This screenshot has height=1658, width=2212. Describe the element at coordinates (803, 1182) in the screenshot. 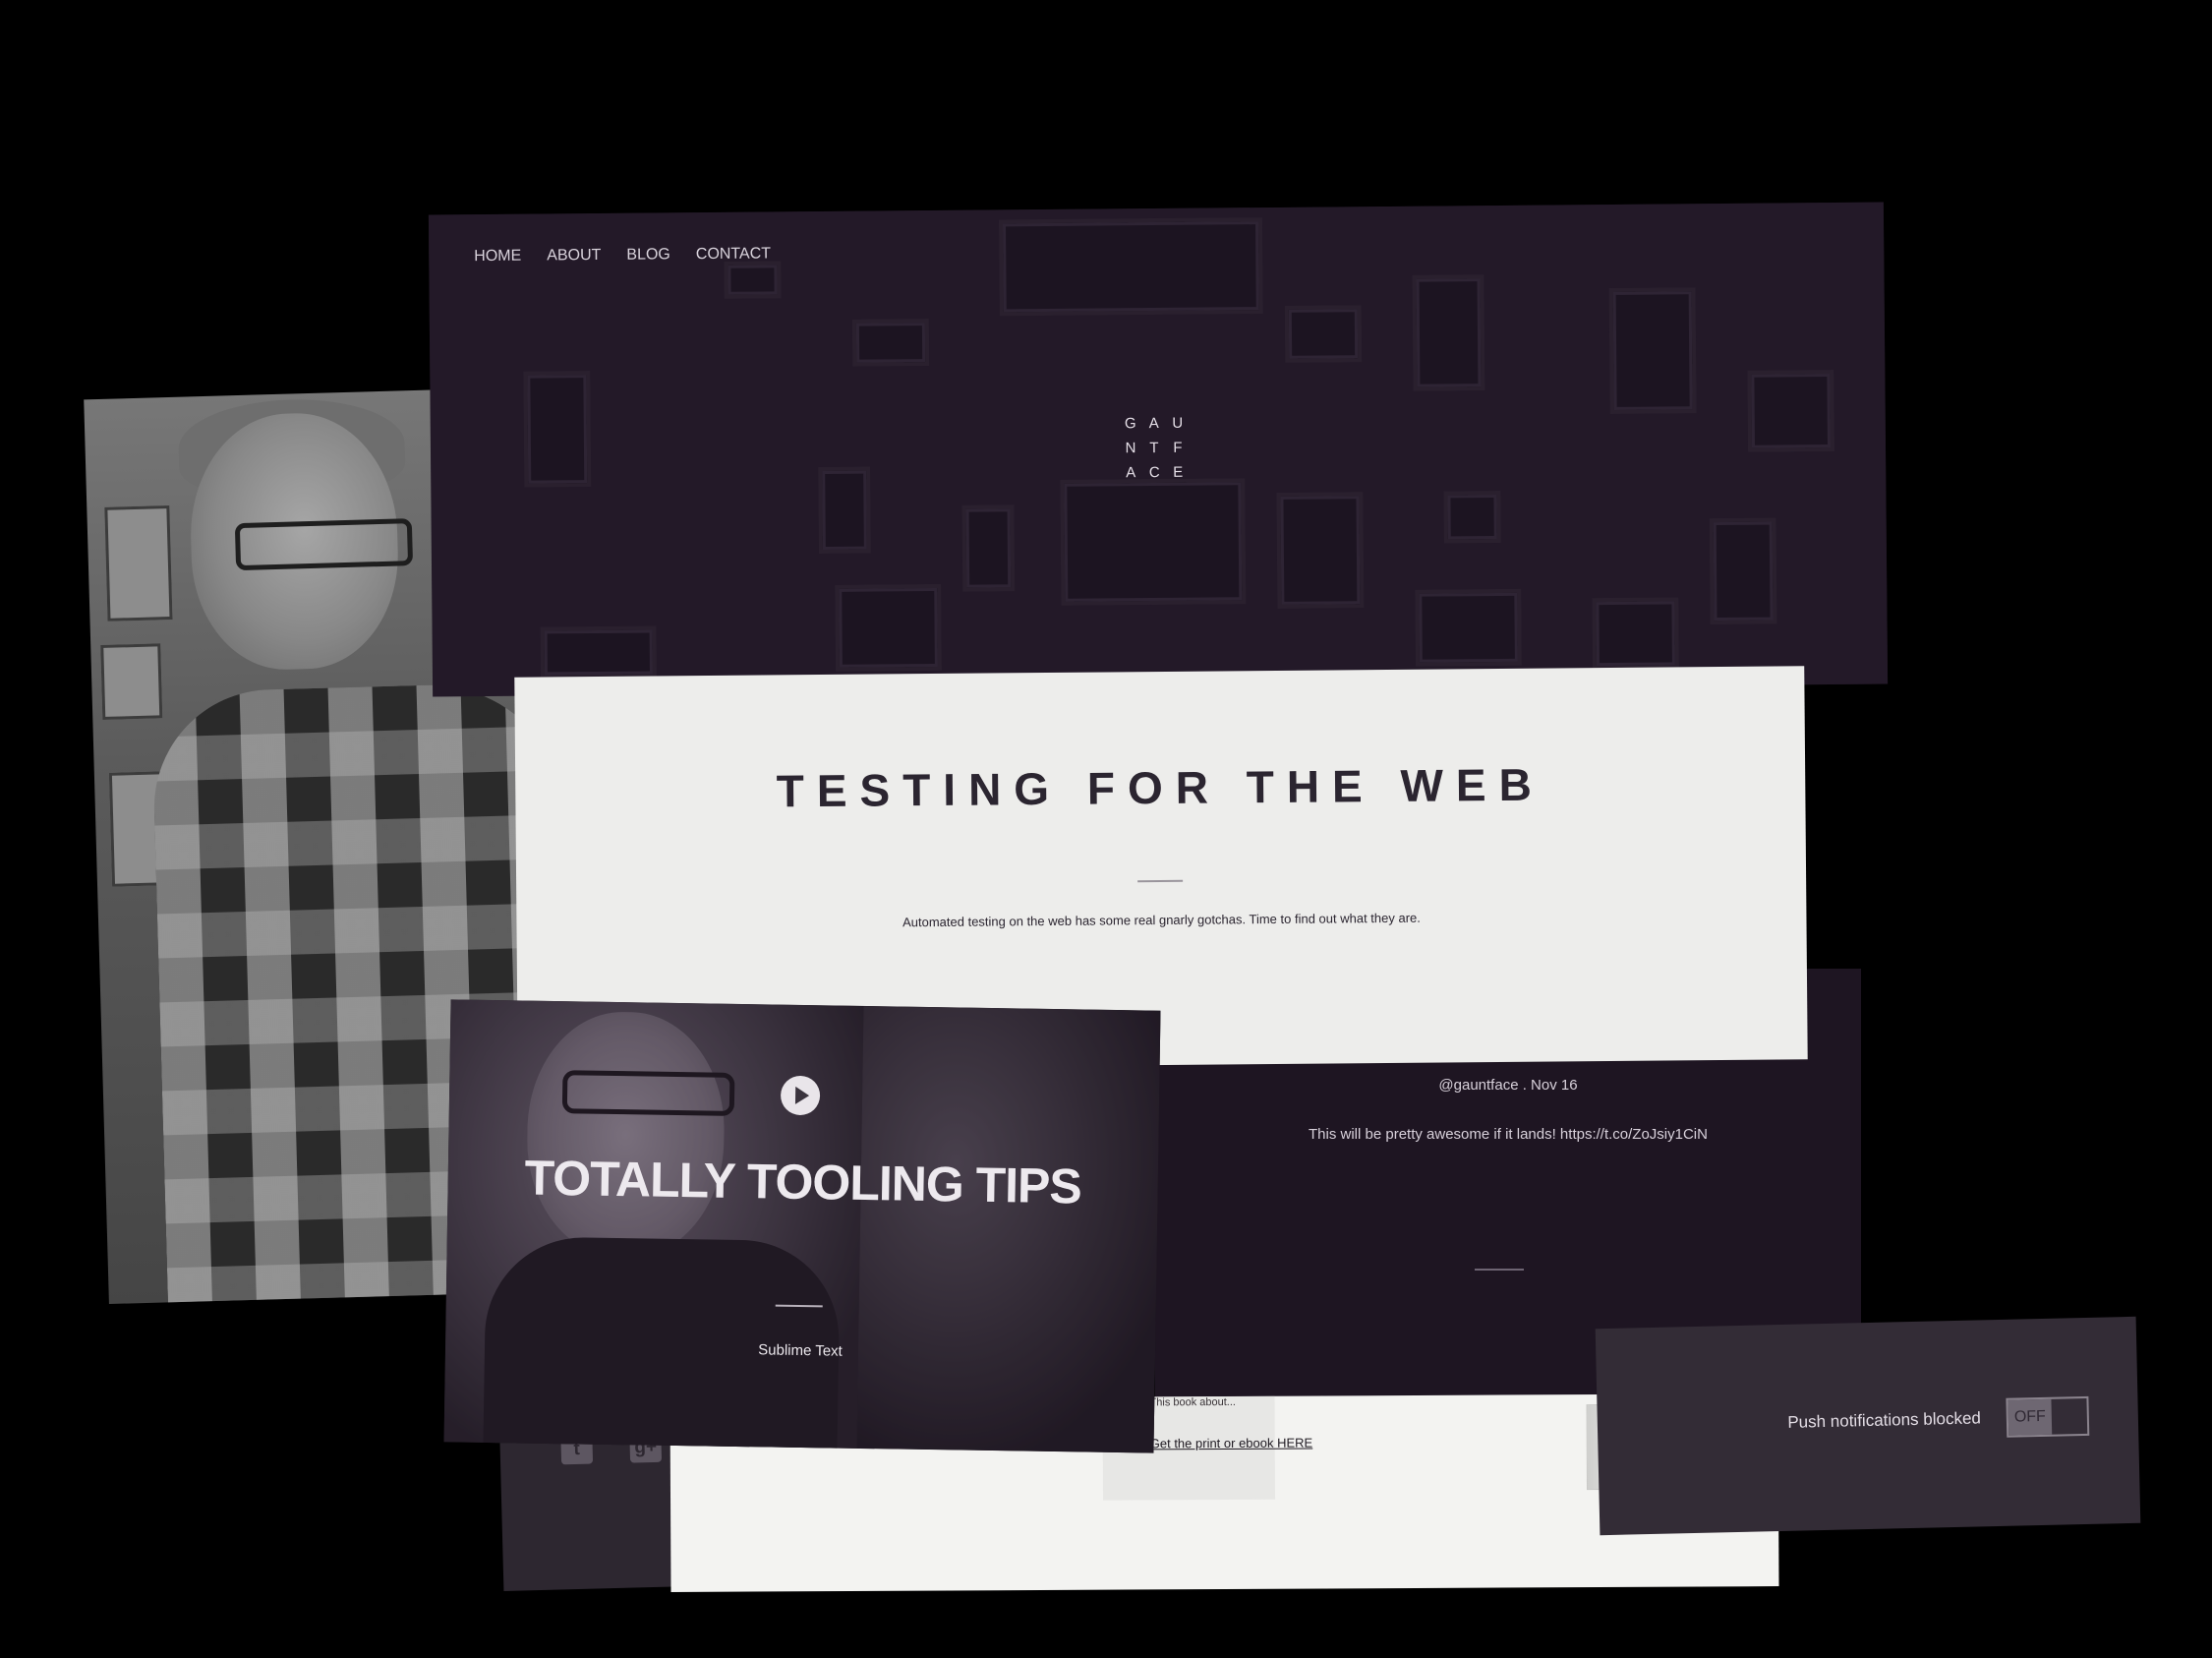

I see `video-title: TOTALLY TOOLING TIPS` at that location.